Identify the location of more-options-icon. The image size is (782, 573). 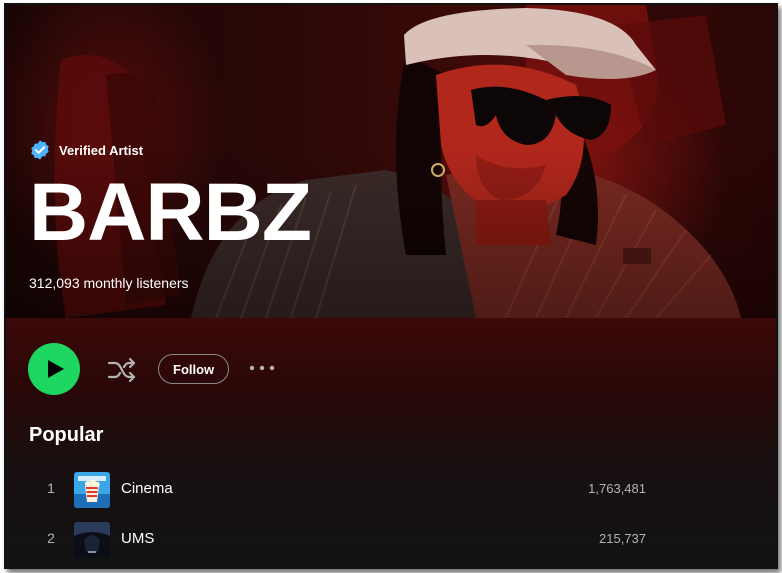
(262, 368).